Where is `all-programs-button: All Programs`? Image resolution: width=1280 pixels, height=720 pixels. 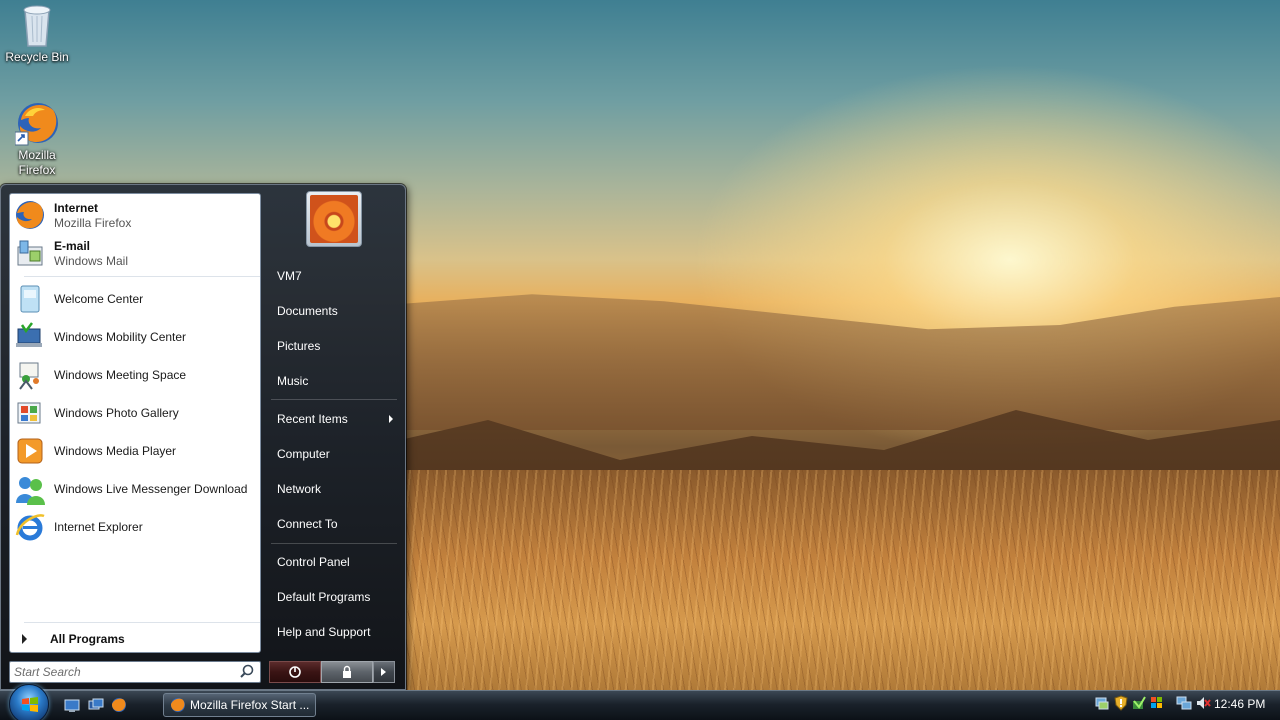
all-programs-button: All Programs is located at coordinates (135, 639).